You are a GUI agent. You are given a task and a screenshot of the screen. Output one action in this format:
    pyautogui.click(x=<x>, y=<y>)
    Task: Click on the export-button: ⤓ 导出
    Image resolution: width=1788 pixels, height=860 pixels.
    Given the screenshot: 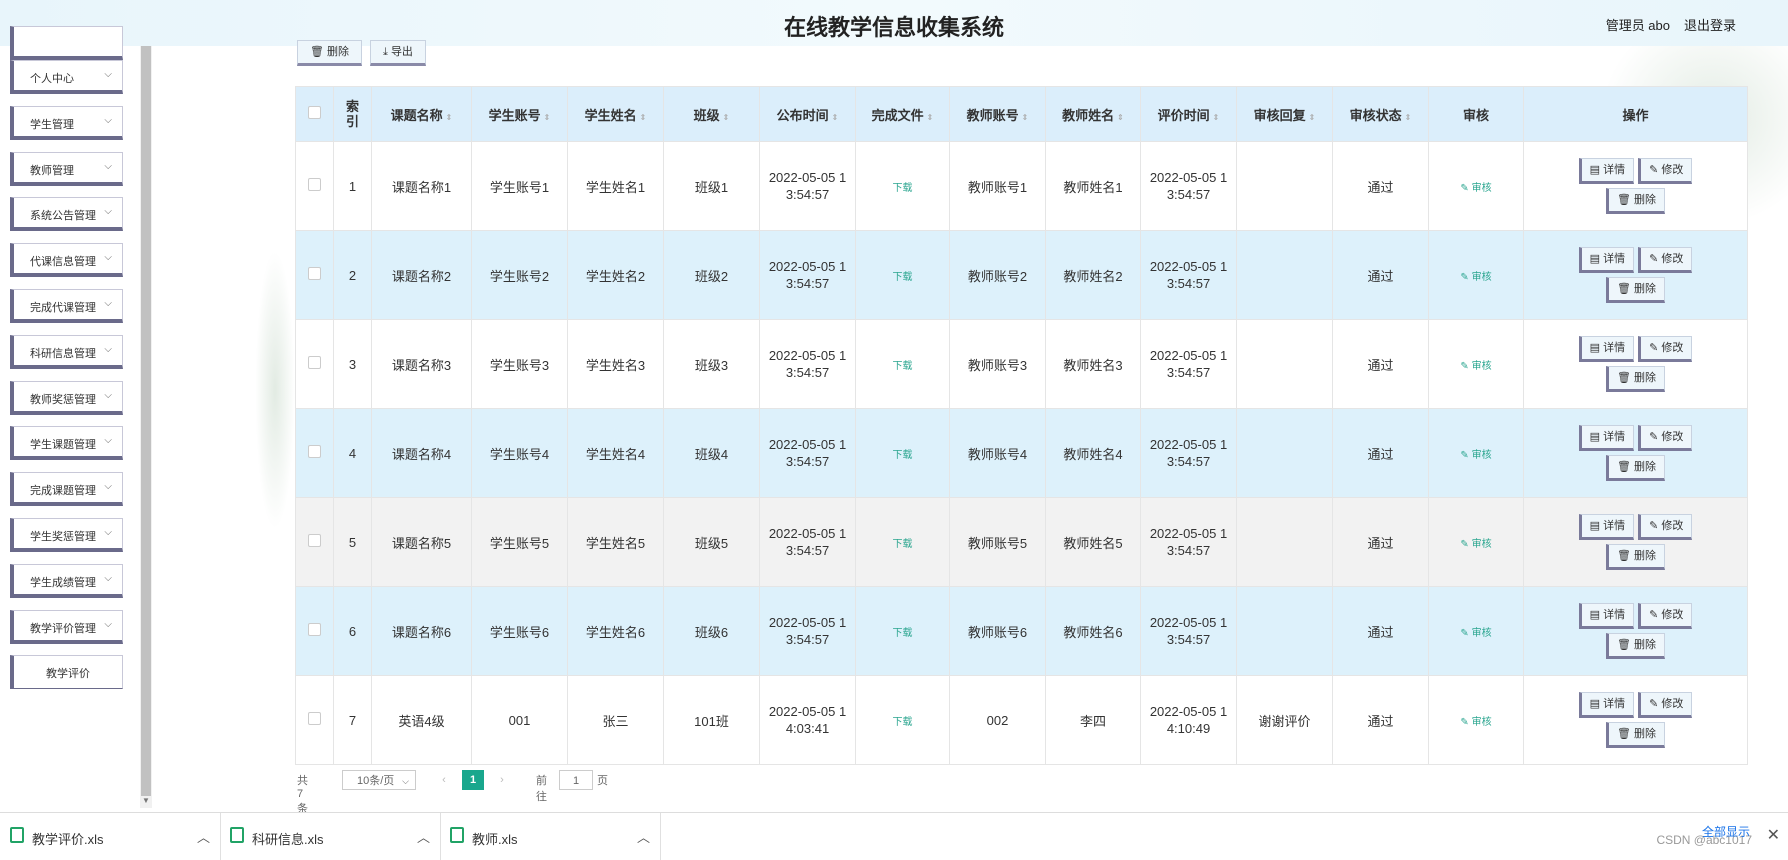 What is the action you would take?
    pyautogui.click(x=398, y=53)
    